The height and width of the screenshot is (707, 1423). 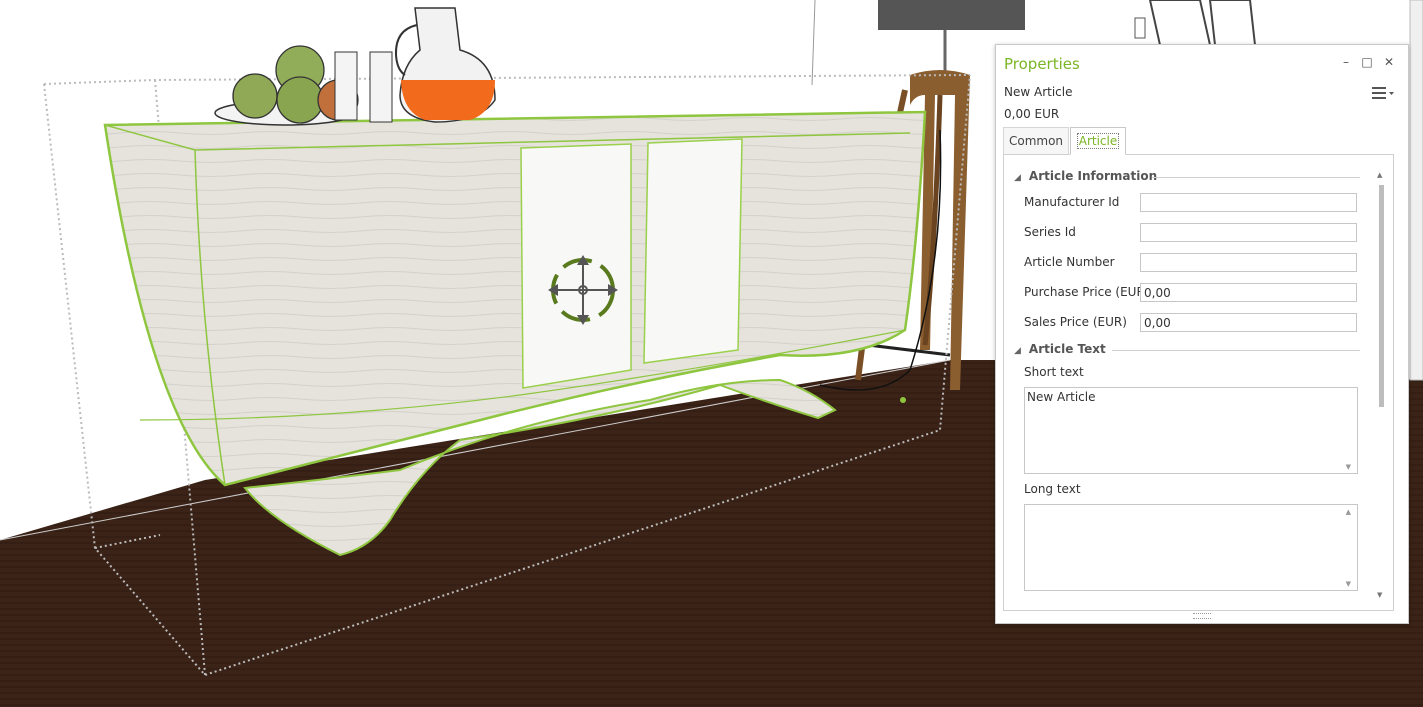 I want to click on minimize-button: –, so click(x=1346, y=62).